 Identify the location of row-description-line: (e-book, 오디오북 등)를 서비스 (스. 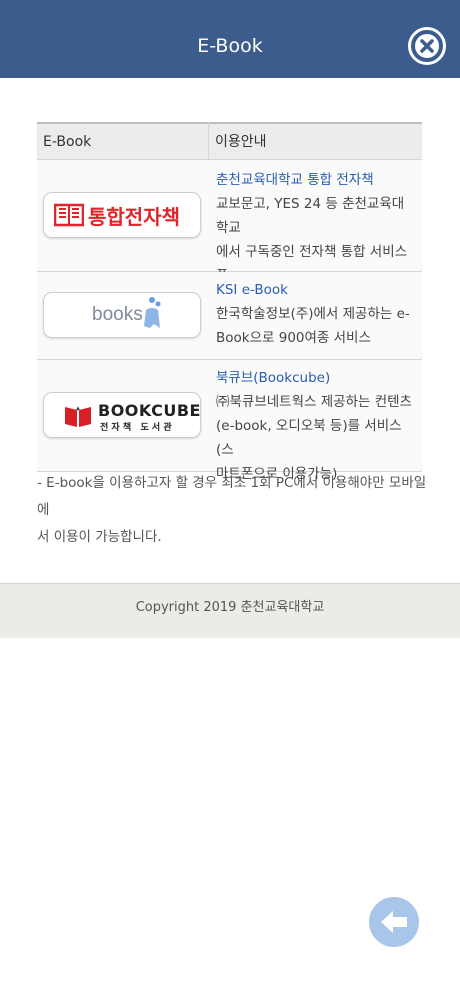
(309, 438).